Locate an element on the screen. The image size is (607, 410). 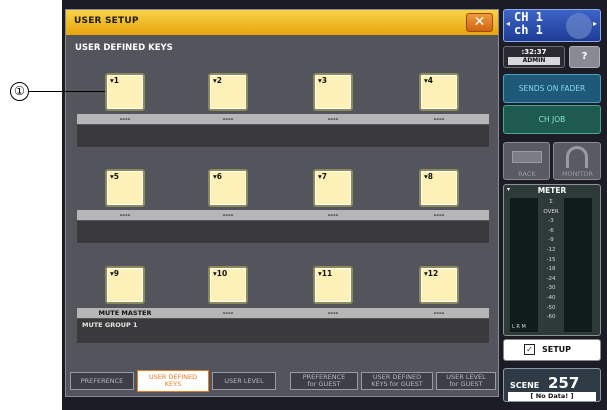
user-key-5: ▾5 is located at coordinates (125, 188).